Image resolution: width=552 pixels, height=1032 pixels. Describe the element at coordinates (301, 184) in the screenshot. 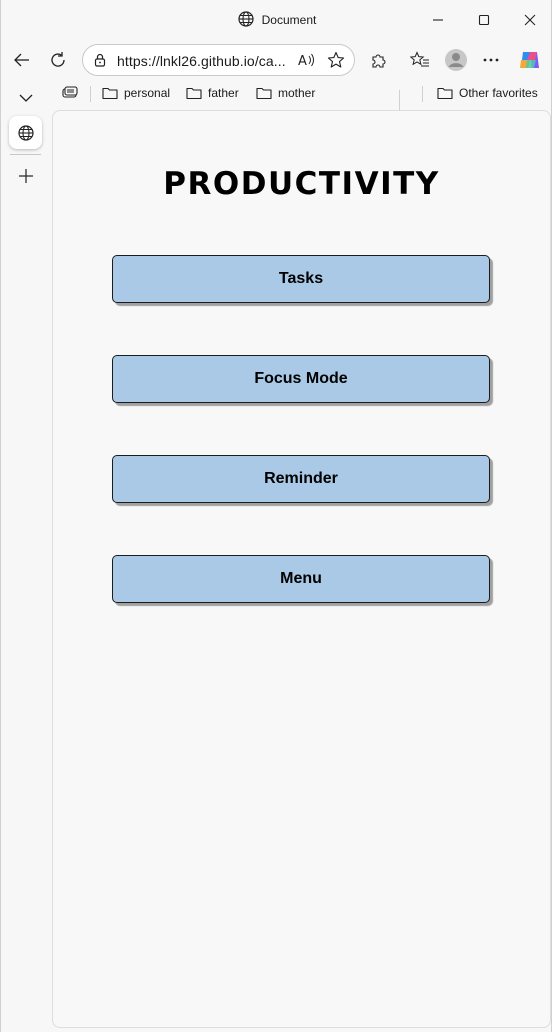

I see `page-title: PRODUCTIVITY` at that location.